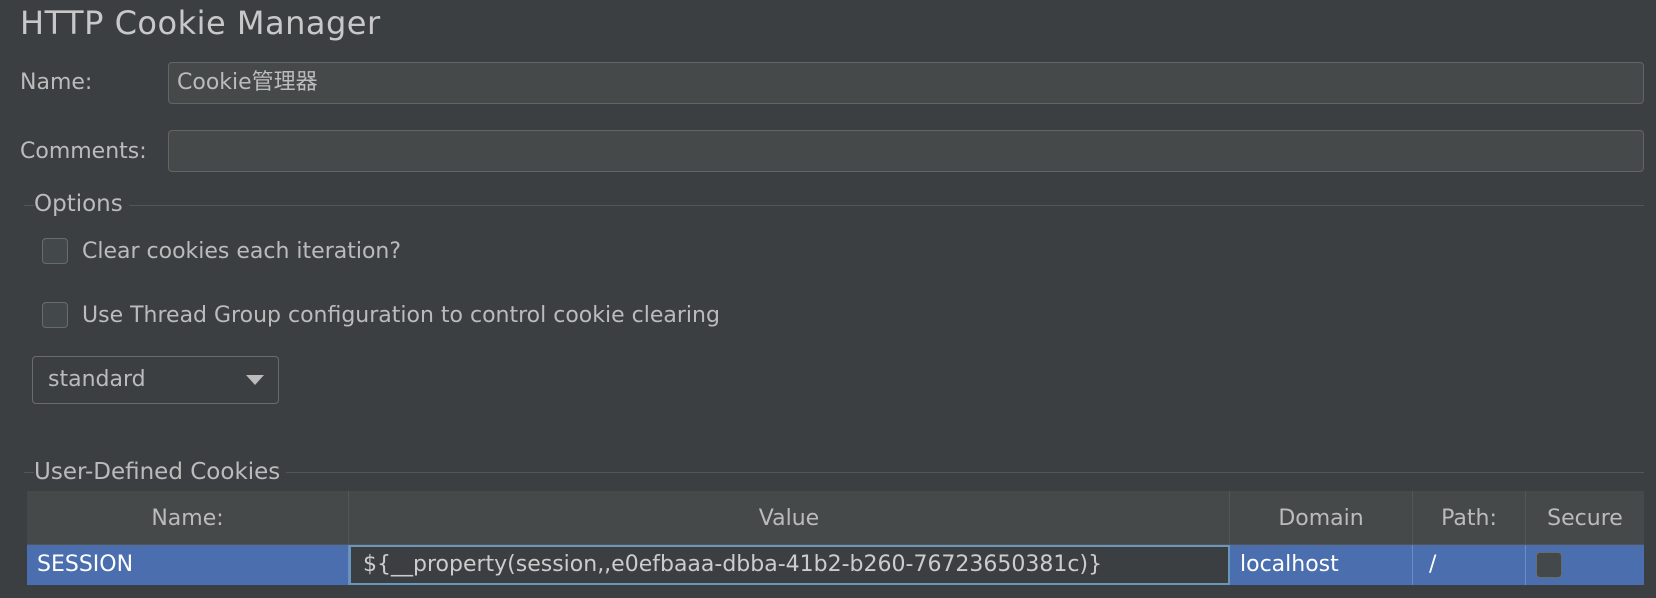 The image size is (1656, 598). Describe the element at coordinates (1469, 565) in the screenshot. I see `cookie-path-cell: /` at that location.